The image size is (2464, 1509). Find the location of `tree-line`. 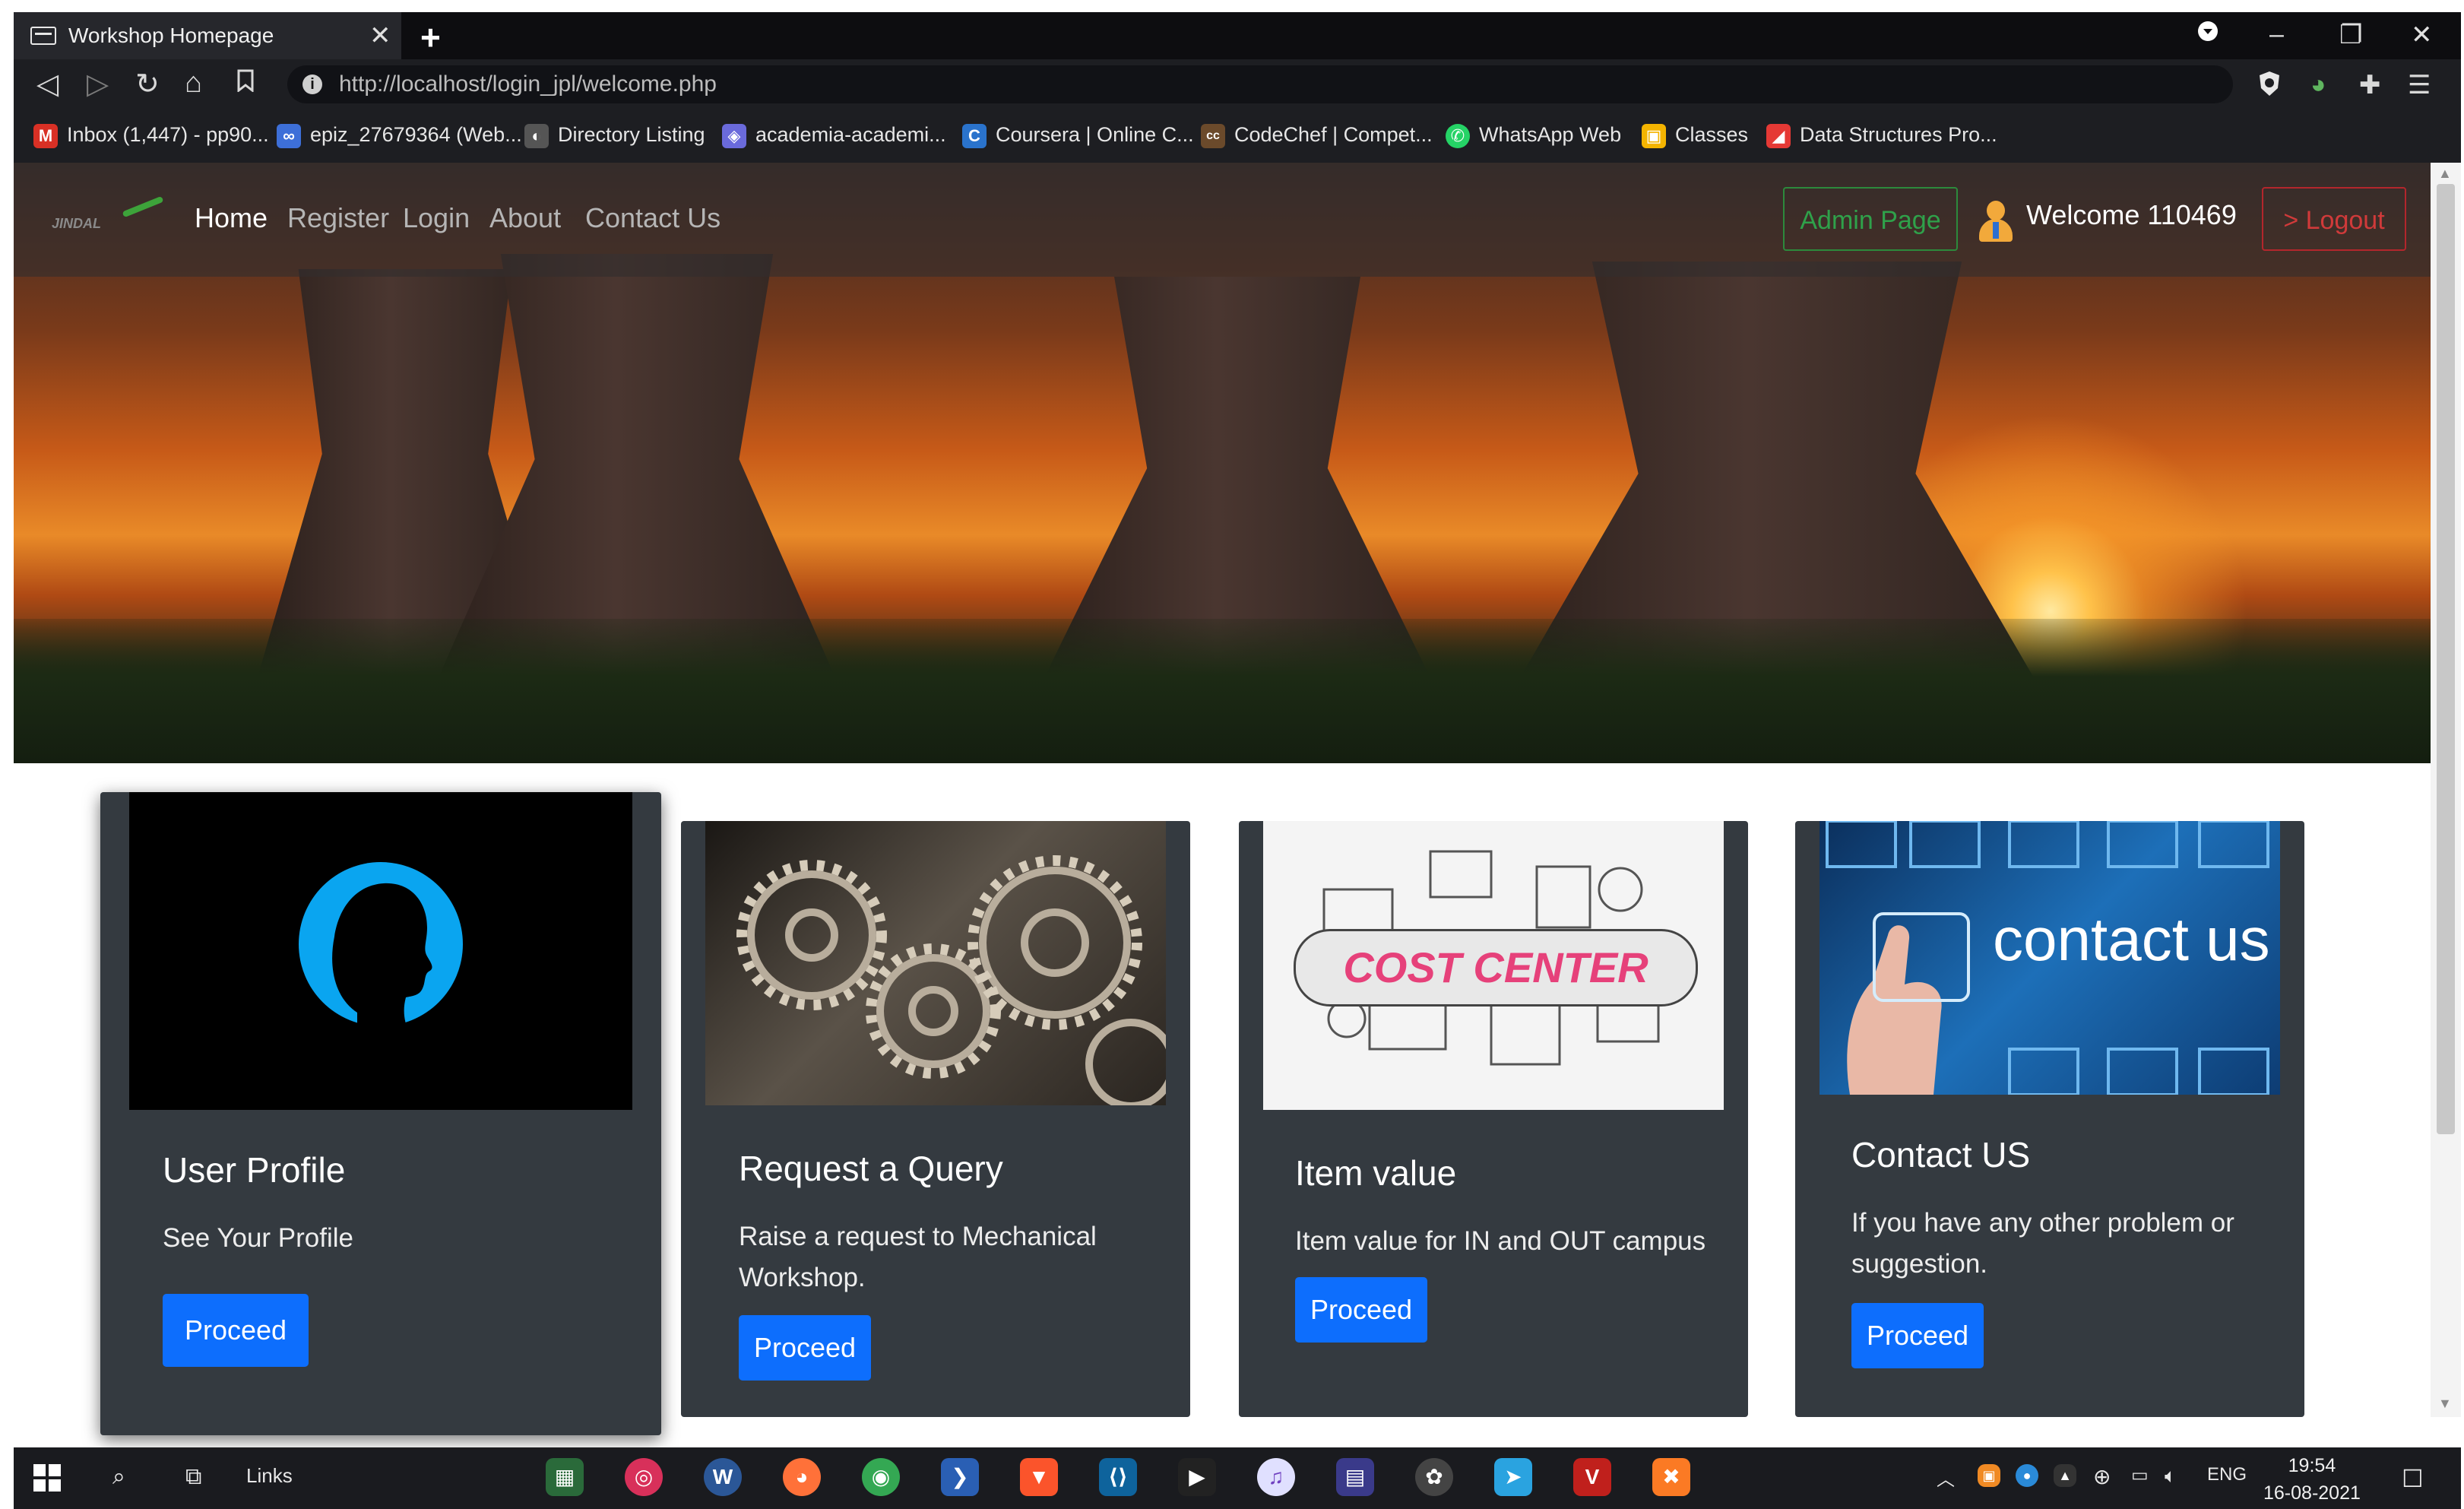

tree-line is located at coordinates (1222, 691).